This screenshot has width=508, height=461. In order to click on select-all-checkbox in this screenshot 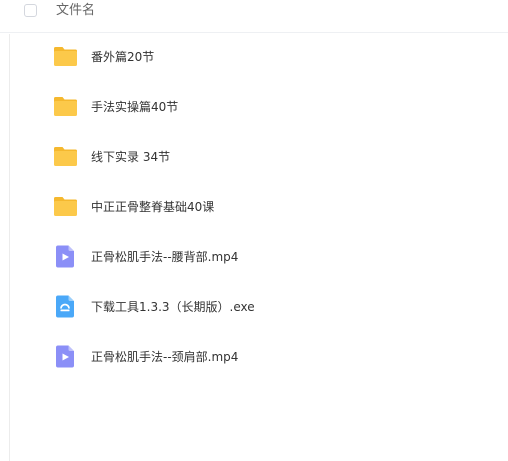, I will do `click(30, 10)`.